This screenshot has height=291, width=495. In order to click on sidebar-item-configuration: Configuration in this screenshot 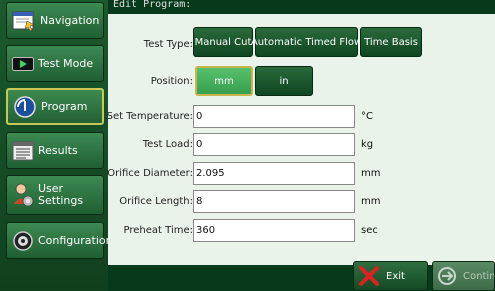, I will do `click(59, 240)`.